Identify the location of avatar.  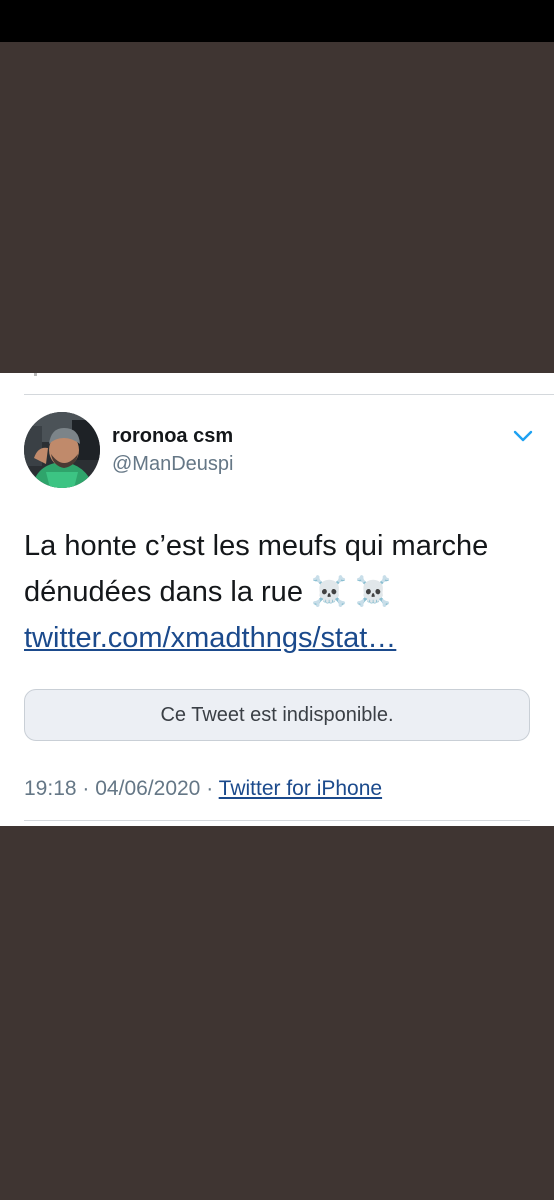
(62, 450).